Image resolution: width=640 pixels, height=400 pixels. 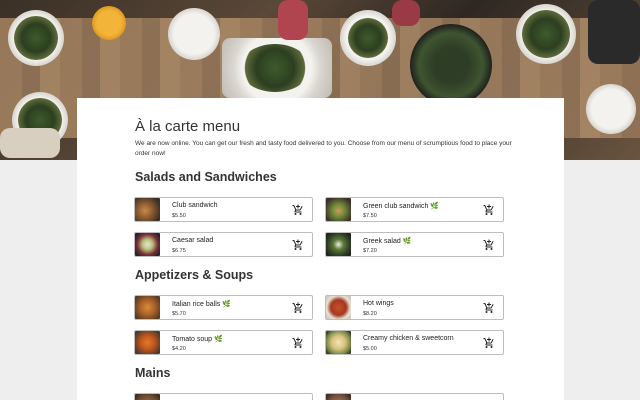 I want to click on menu-item: Club sandwich $5.50, so click(x=223, y=209).